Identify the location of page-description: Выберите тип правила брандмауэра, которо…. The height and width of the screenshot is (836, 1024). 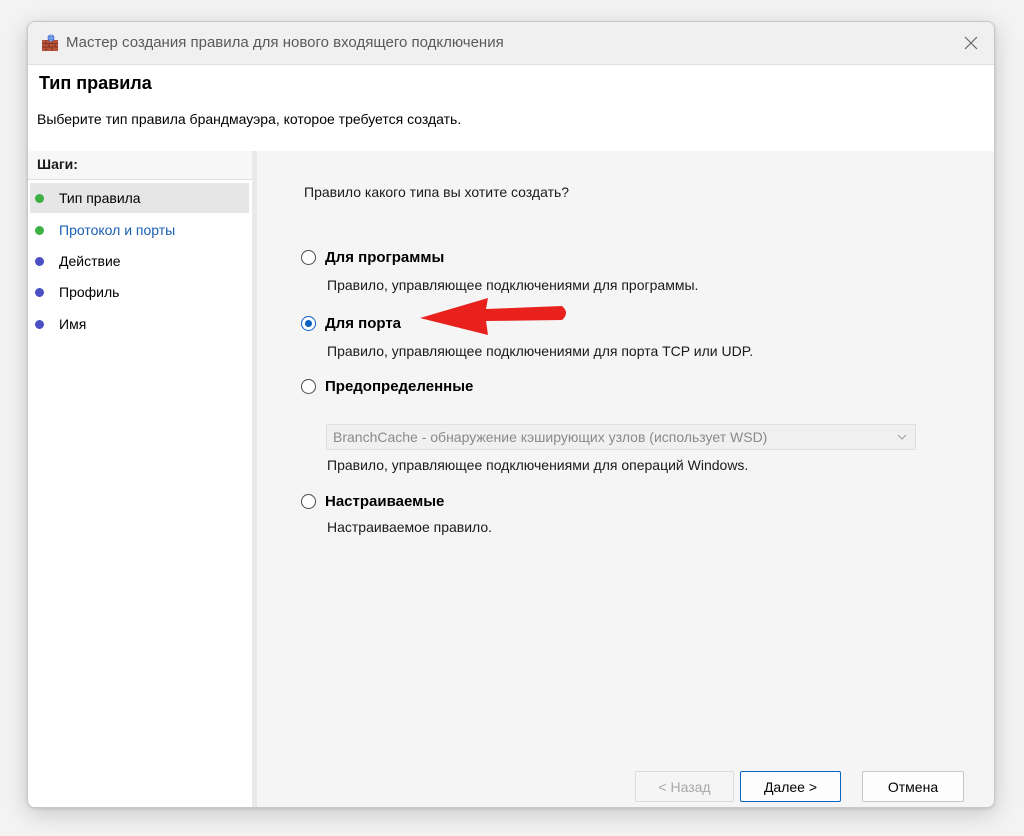
(249, 119).